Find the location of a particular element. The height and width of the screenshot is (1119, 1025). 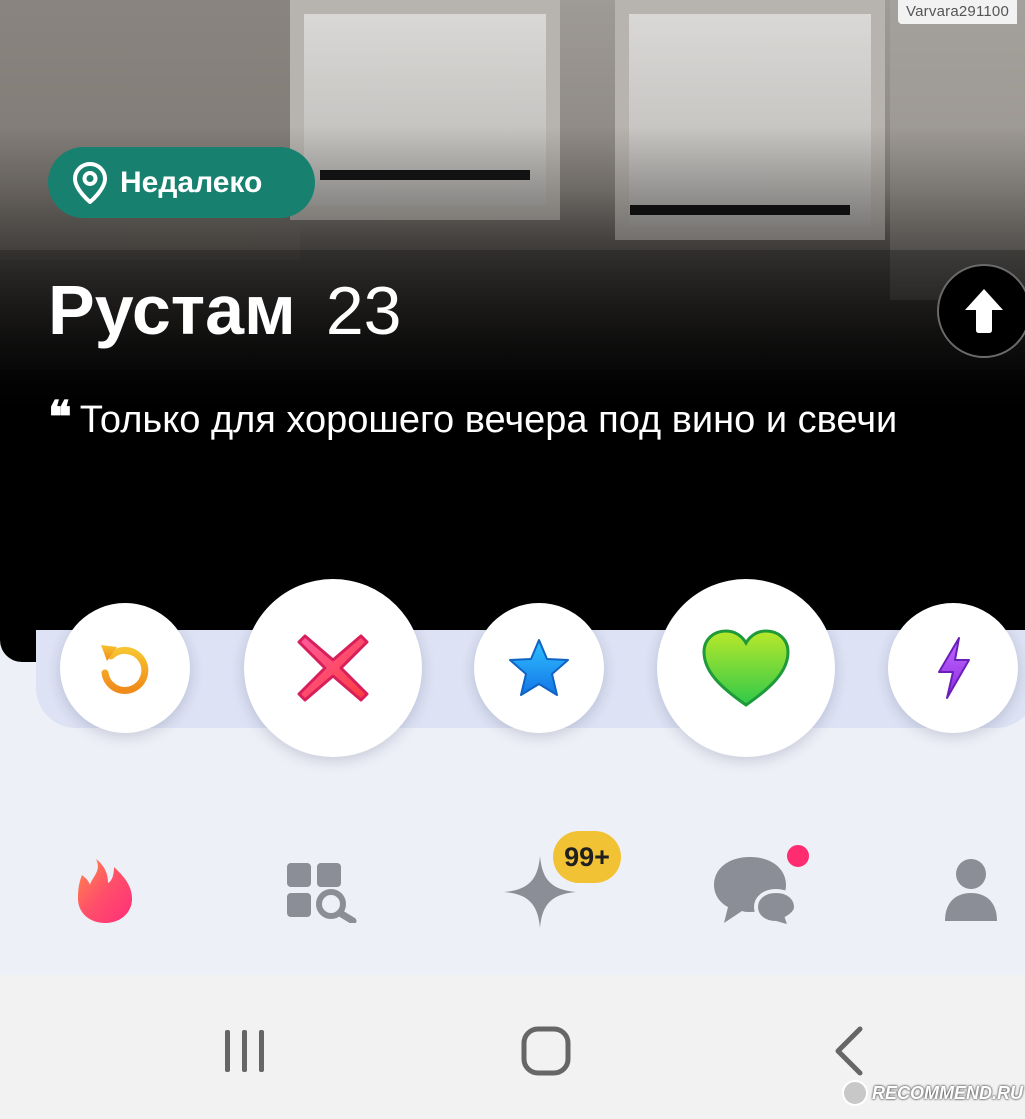

person-icon is located at coordinates (971, 890).